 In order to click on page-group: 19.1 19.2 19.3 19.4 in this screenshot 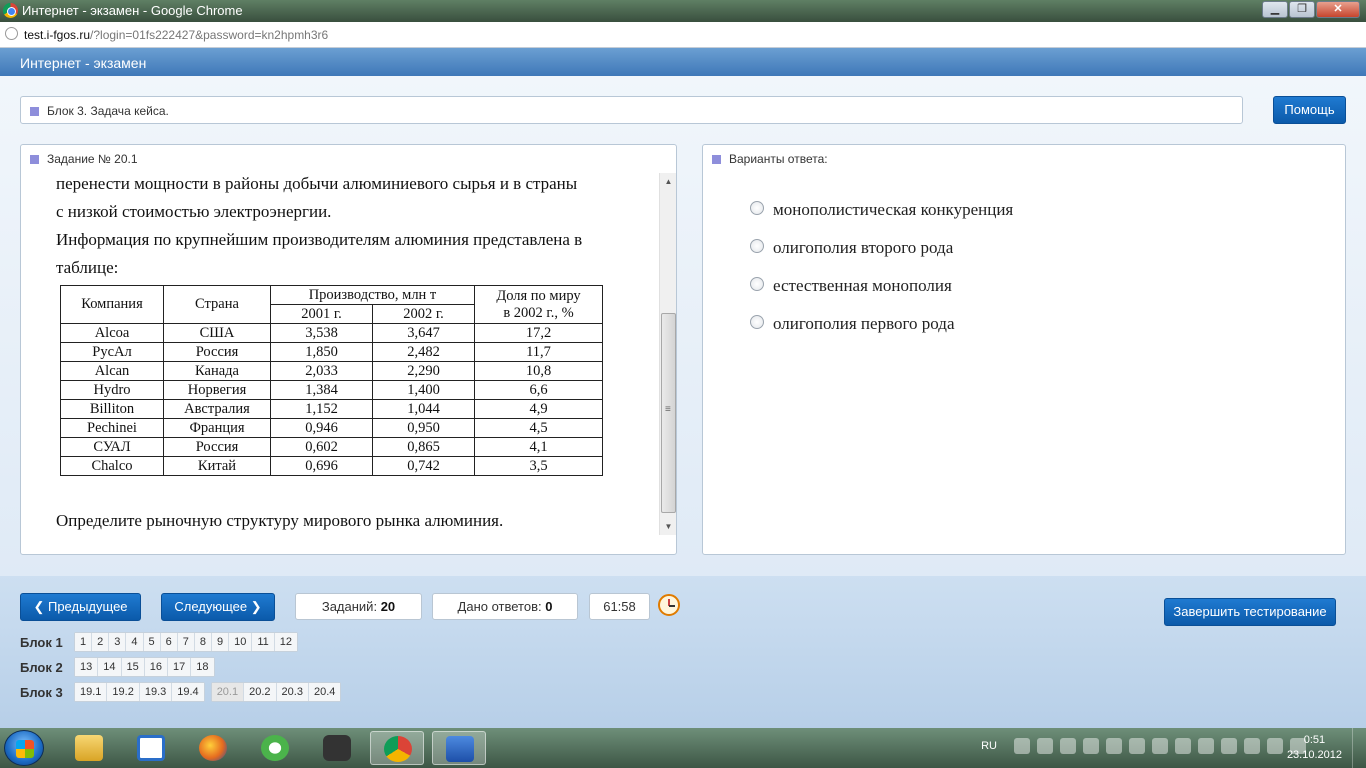, I will do `click(139, 692)`.